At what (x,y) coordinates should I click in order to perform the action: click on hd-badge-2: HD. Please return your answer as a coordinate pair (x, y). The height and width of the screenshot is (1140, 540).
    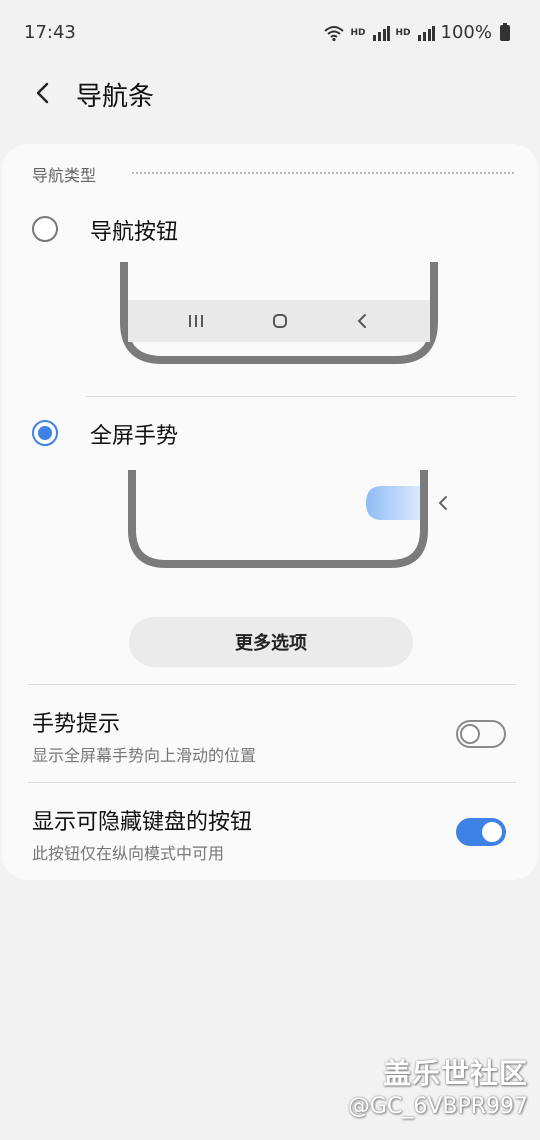
    Looking at the image, I should click on (403, 32).